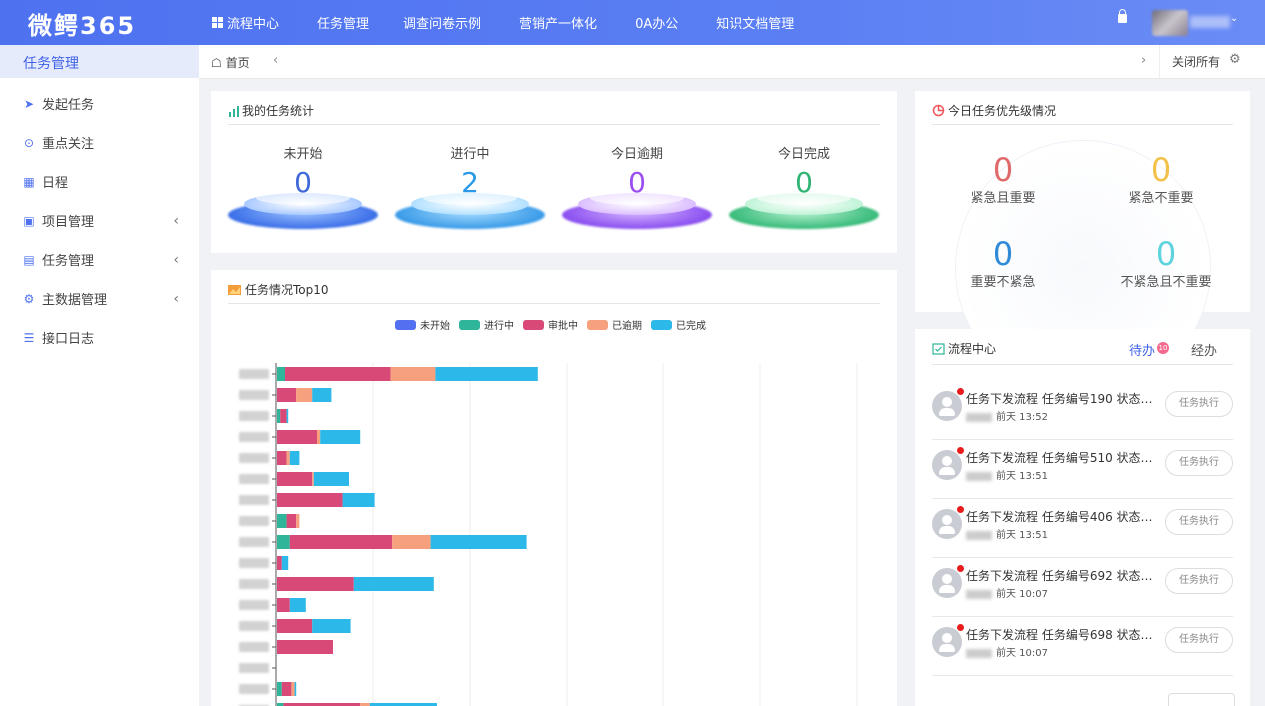  I want to click on sidebar-item-1: ⊙ 重点关注, so click(99, 142).